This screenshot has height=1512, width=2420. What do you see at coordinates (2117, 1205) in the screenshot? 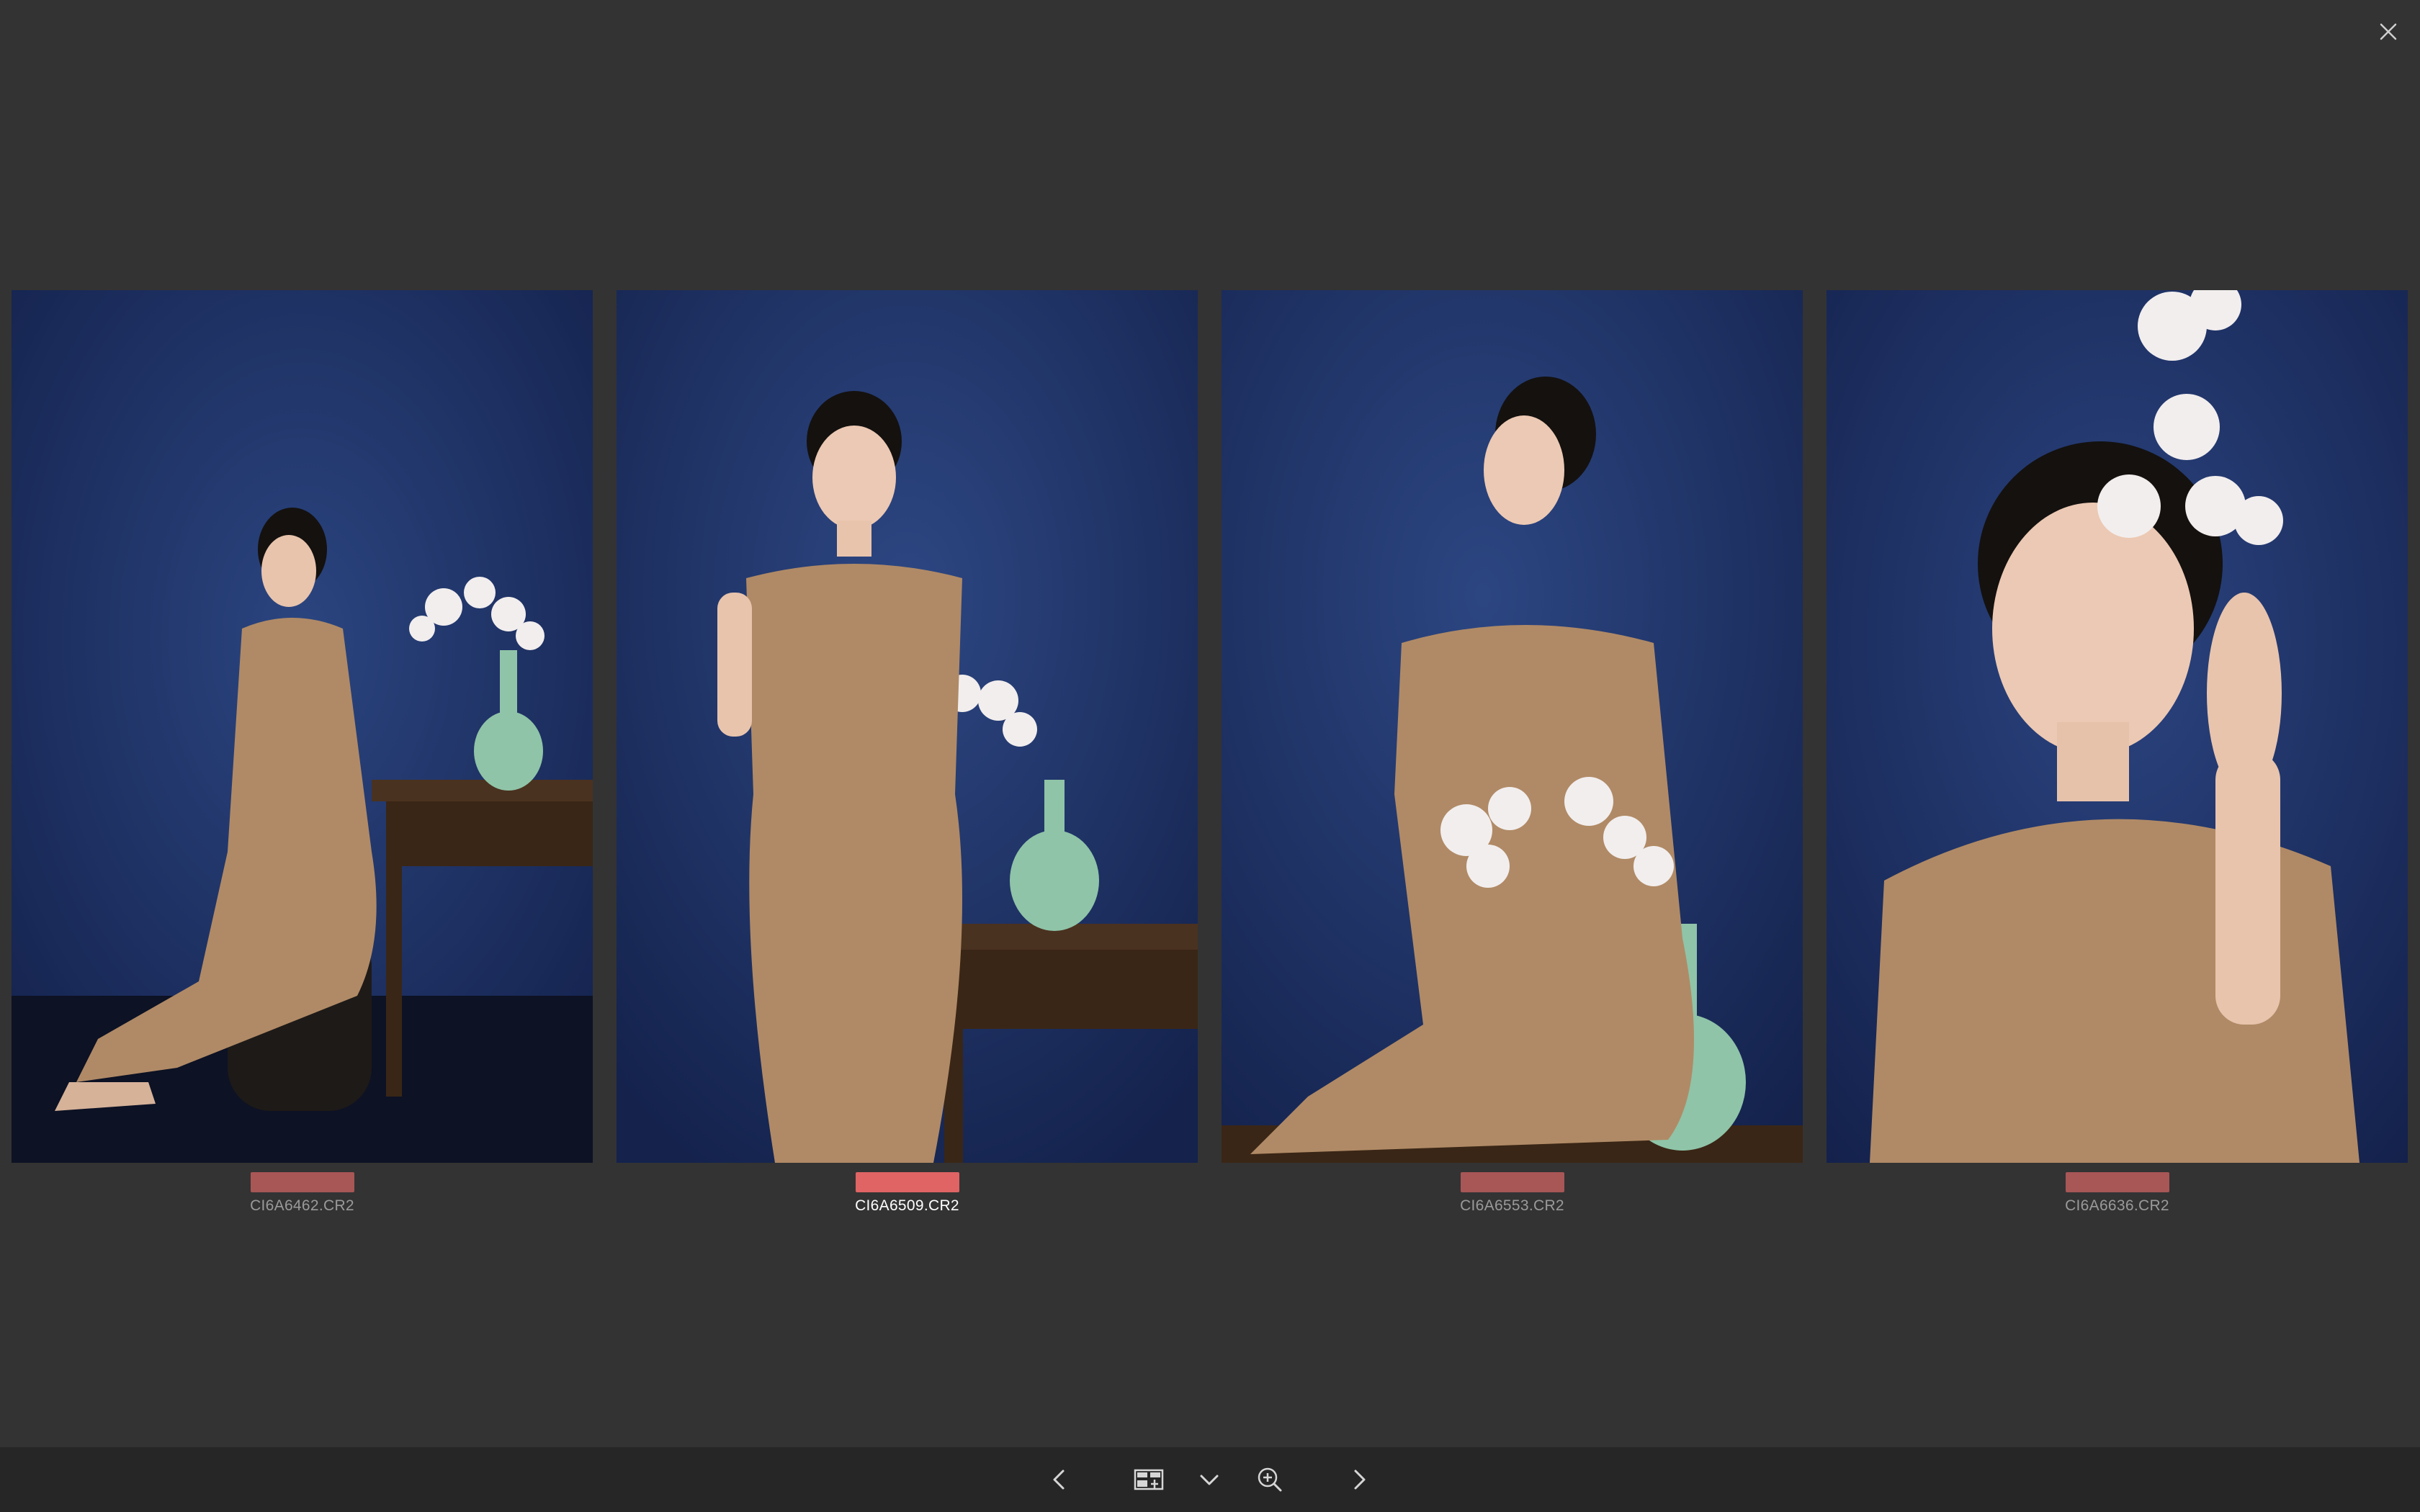
I see `photo-filename: CI6A6636.CR2` at bounding box center [2117, 1205].